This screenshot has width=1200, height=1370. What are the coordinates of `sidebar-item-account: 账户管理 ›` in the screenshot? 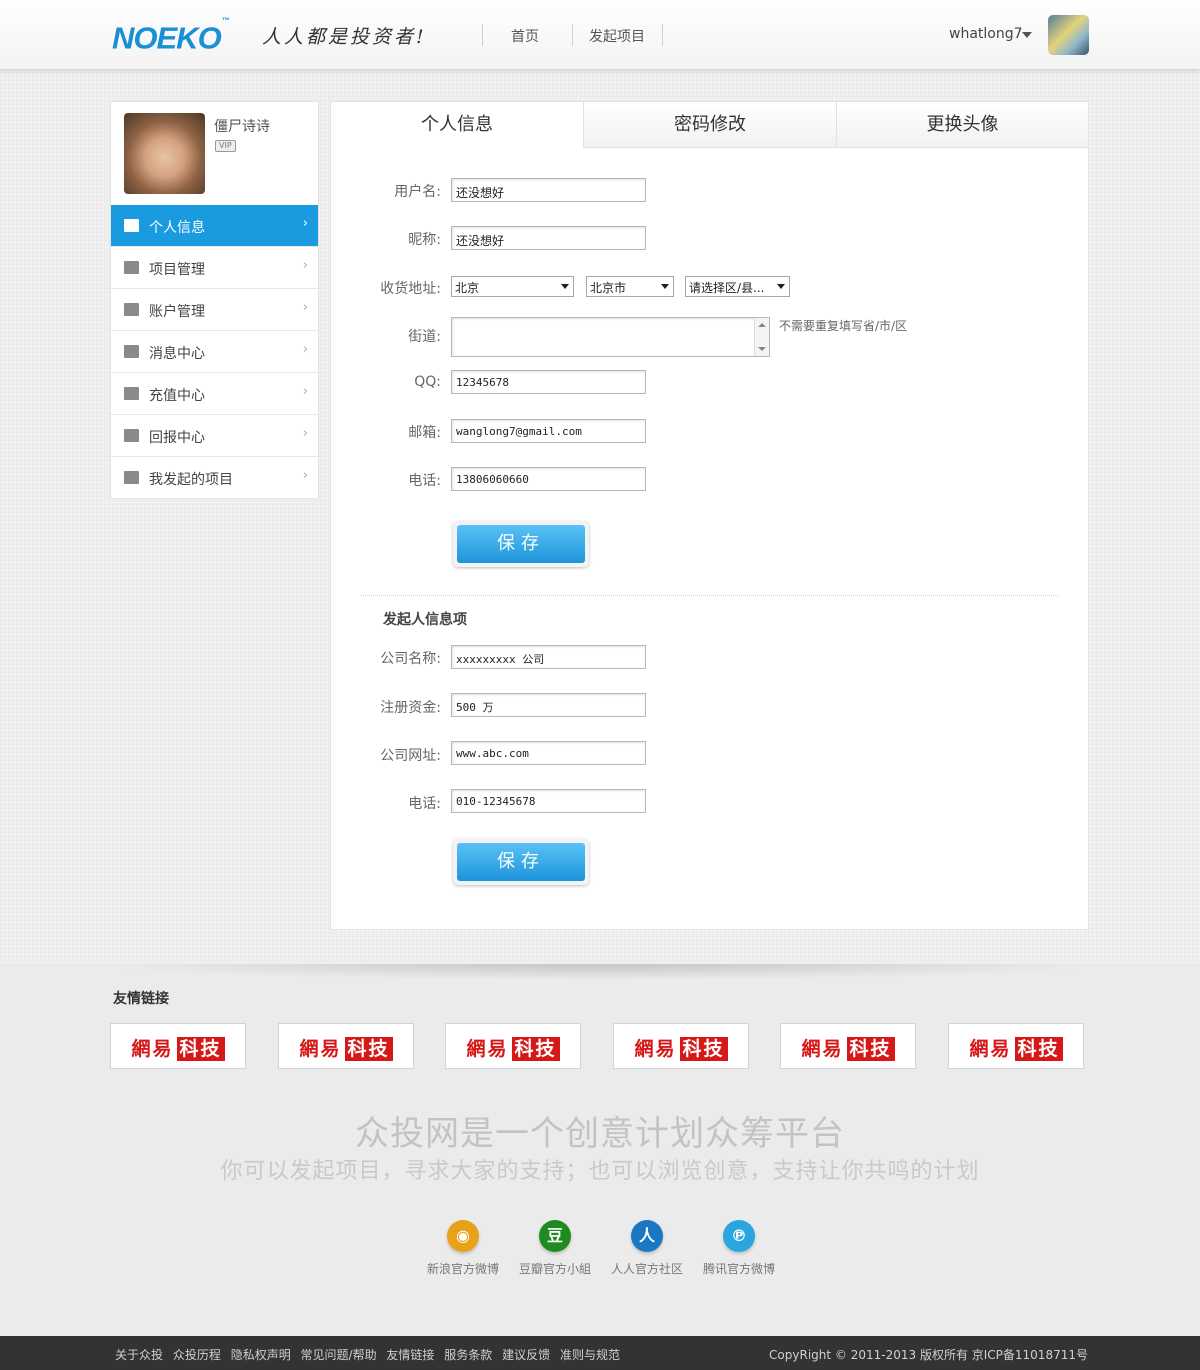 It's located at (214, 309).